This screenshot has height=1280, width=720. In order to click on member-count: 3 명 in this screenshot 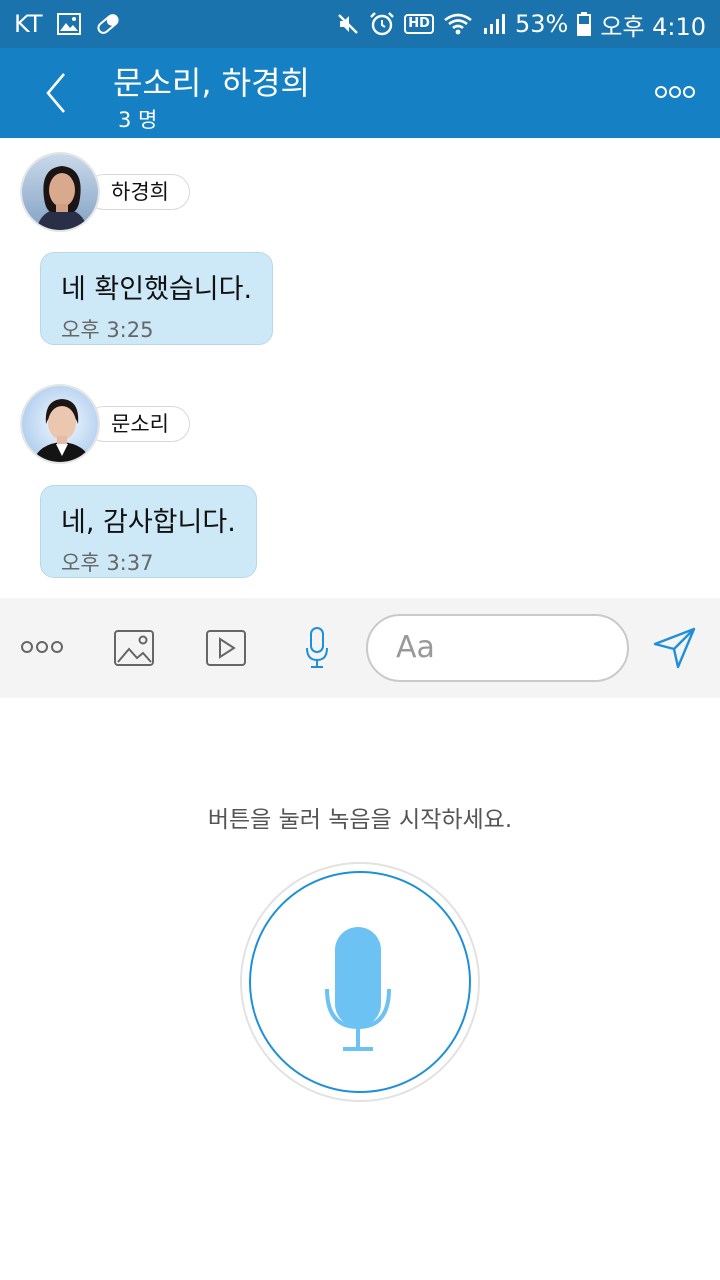, I will do `click(138, 120)`.